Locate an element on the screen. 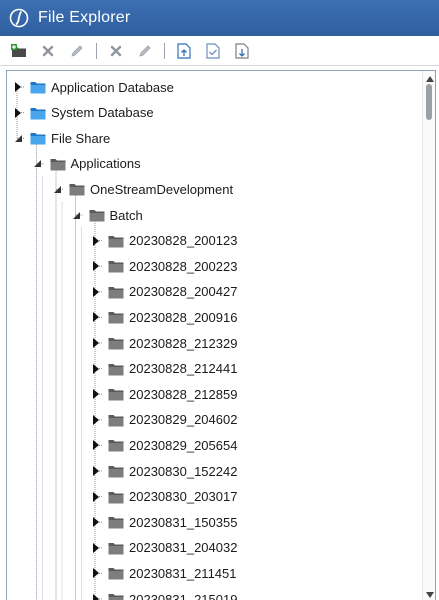 Image resolution: width=439 pixels, height=600 pixels. tree-node: Batch is located at coordinates (107, 215).